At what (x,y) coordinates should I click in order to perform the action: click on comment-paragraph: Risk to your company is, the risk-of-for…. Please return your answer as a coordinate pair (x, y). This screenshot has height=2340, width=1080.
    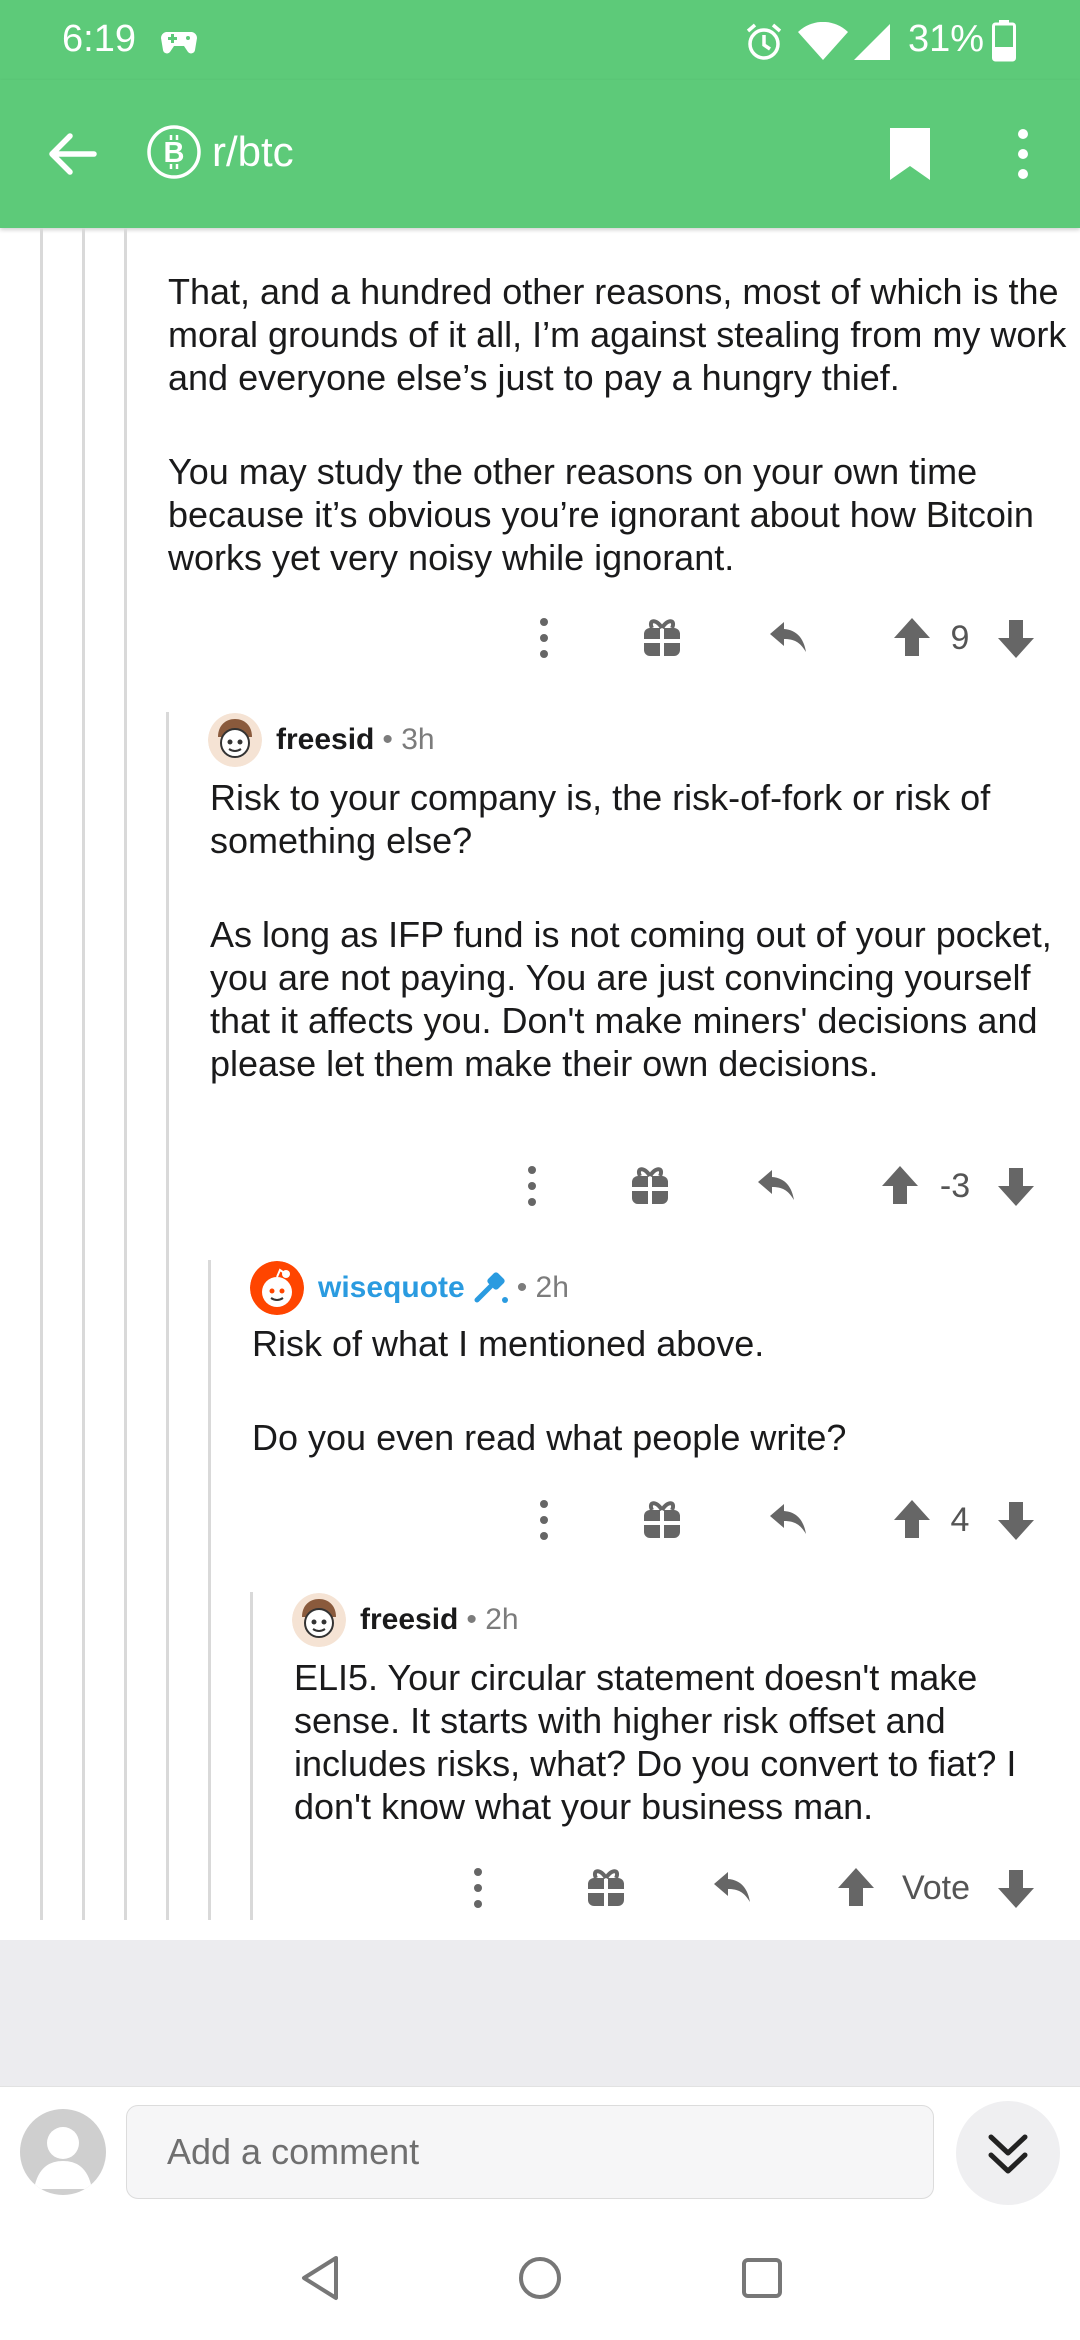
    Looking at the image, I should click on (600, 819).